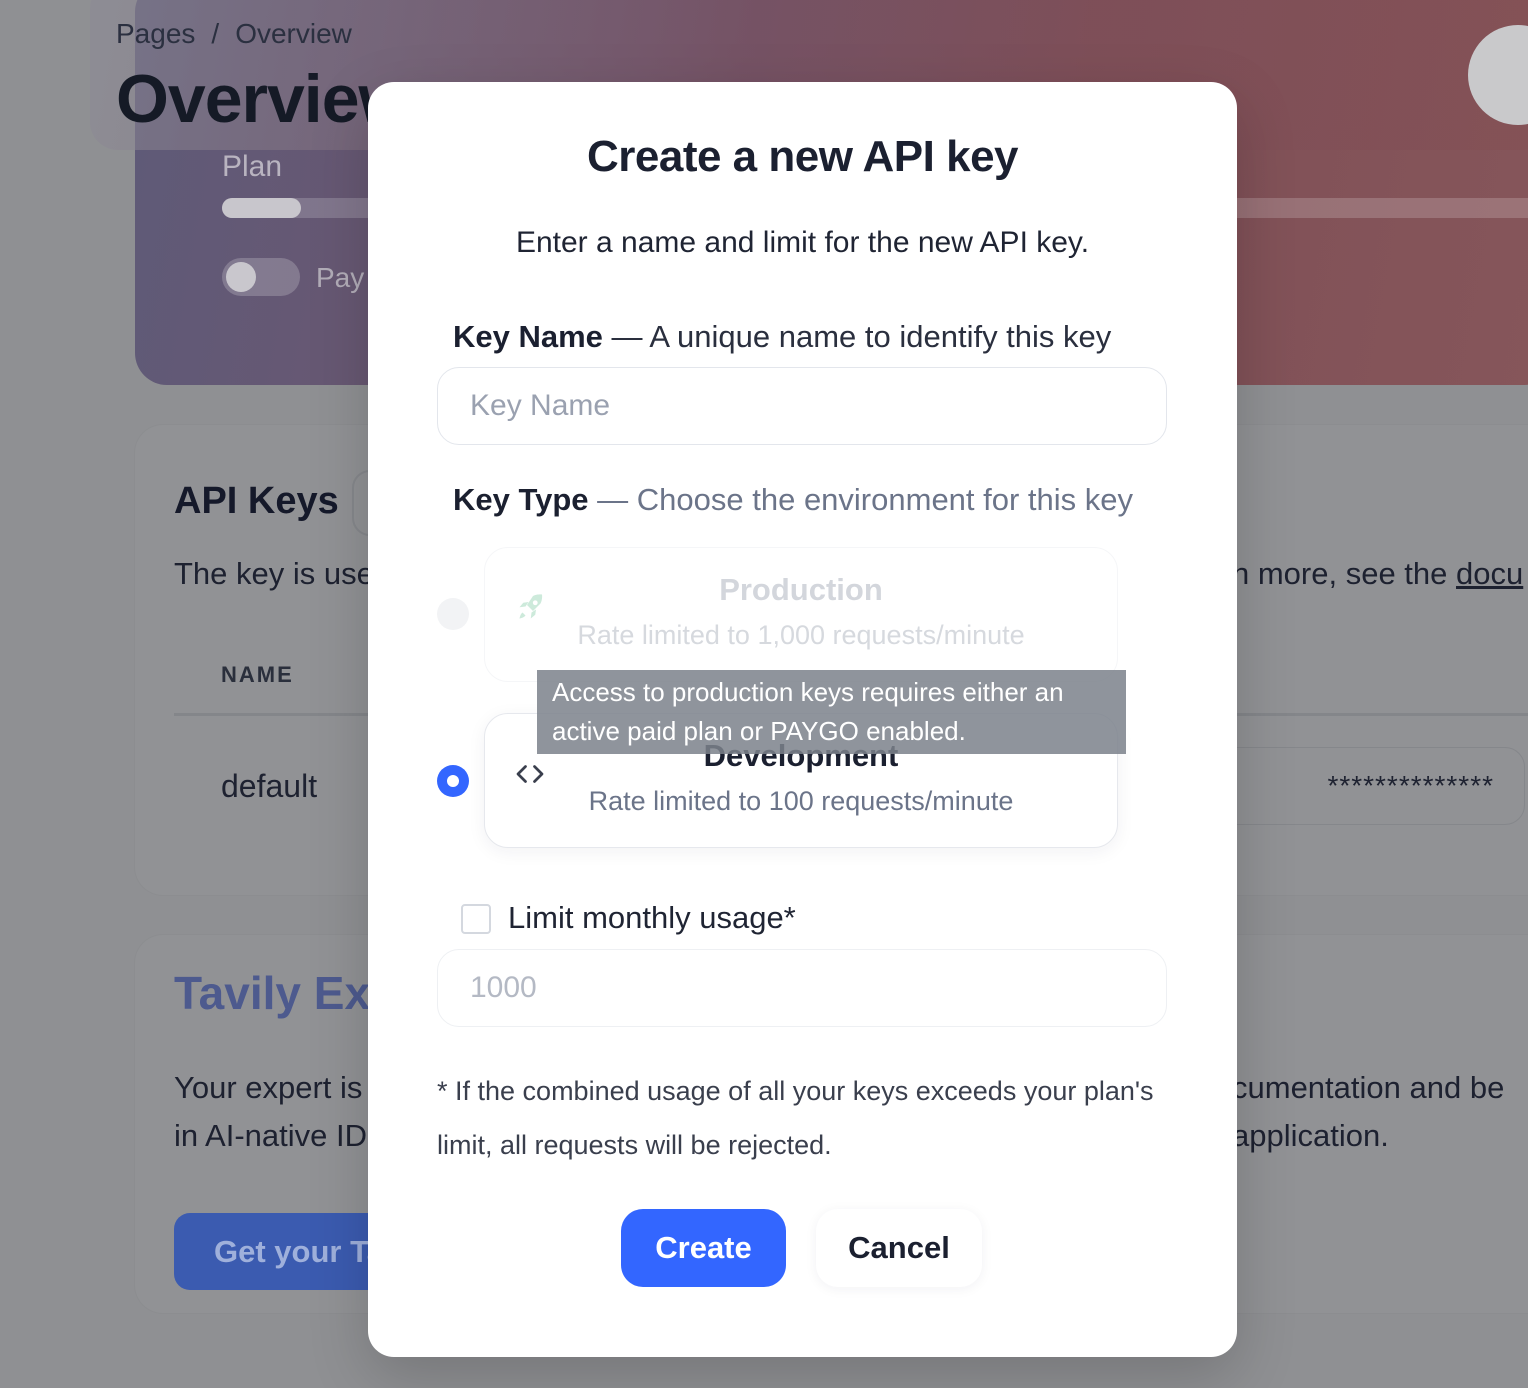  Describe the element at coordinates (453, 614) in the screenshot. I see `production-radio` at that location.